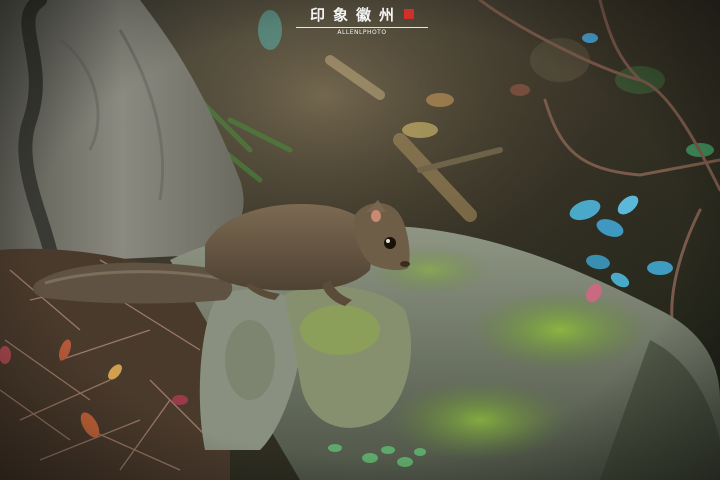 The width and height of the screenshot is (720, 480). I want to click on watermark-title: 印象徽州, so click(355, 15).